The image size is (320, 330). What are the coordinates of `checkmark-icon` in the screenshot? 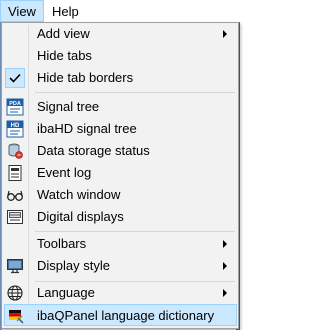 It's located at (15, 78).